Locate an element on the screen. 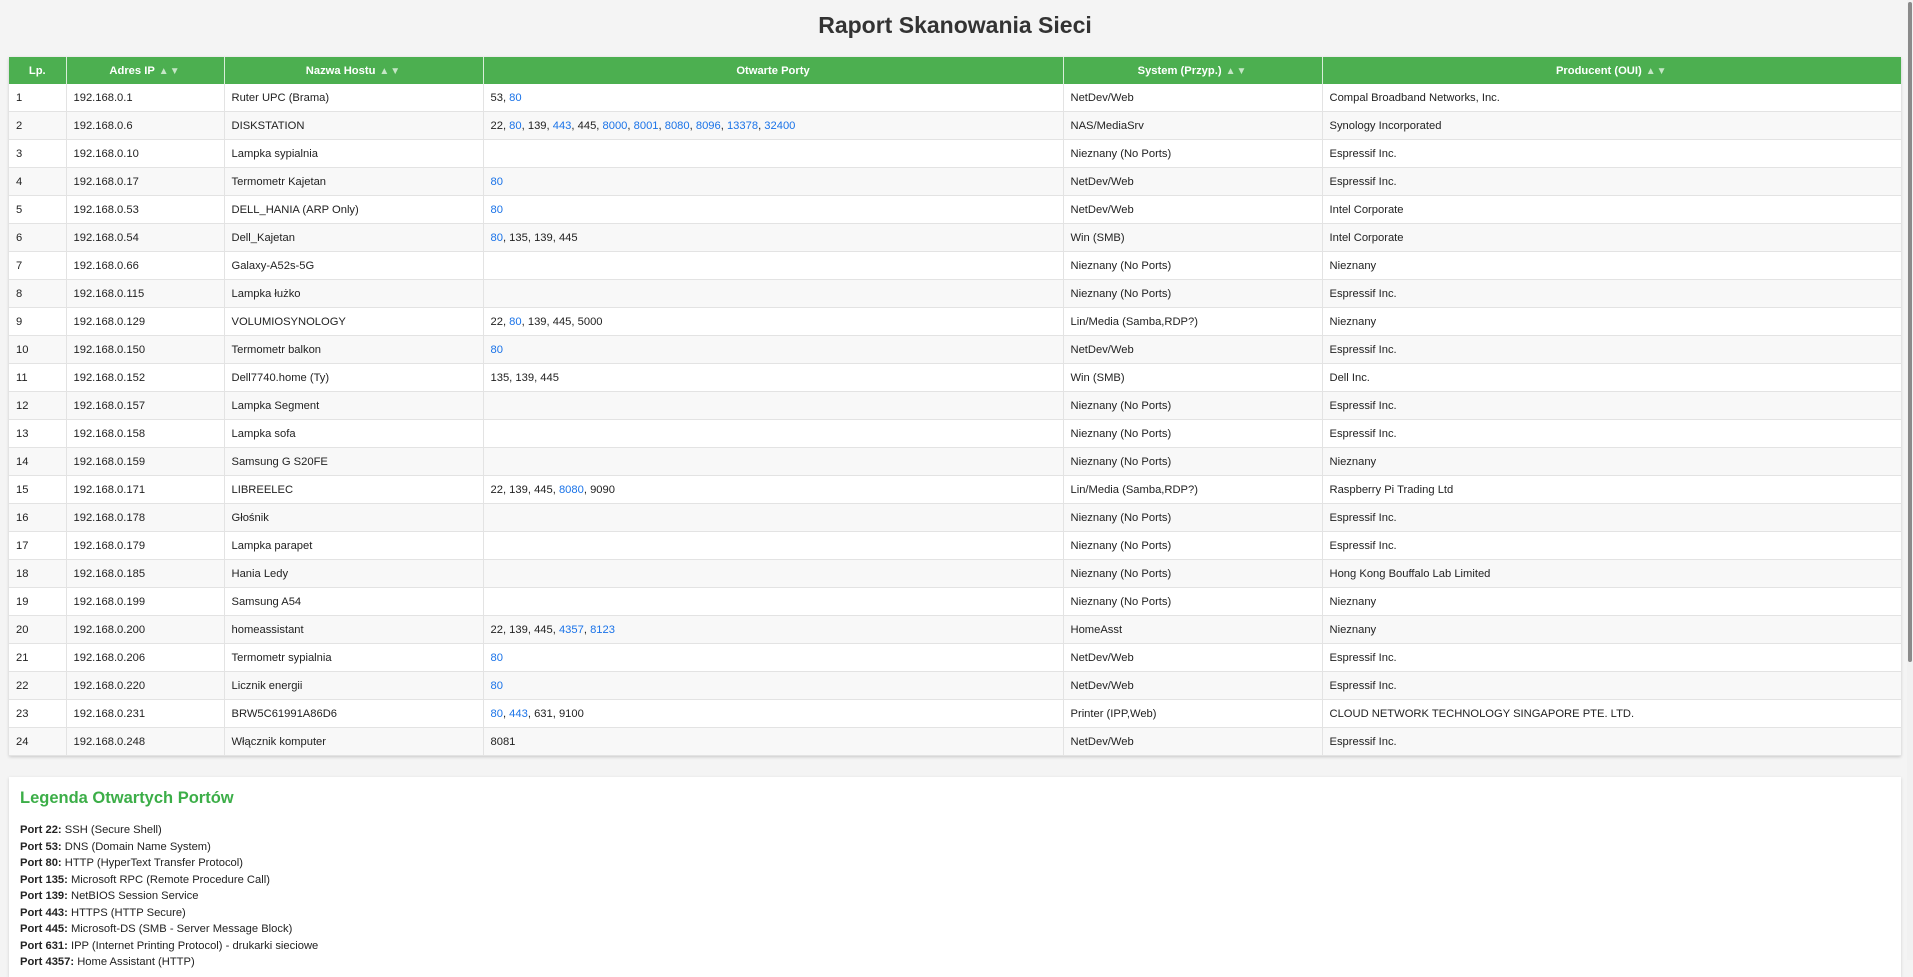 This screenshot has height=977, width=1913. header-system: System (Przyp.) ▲▼ is located at coordinates (1193, 70).